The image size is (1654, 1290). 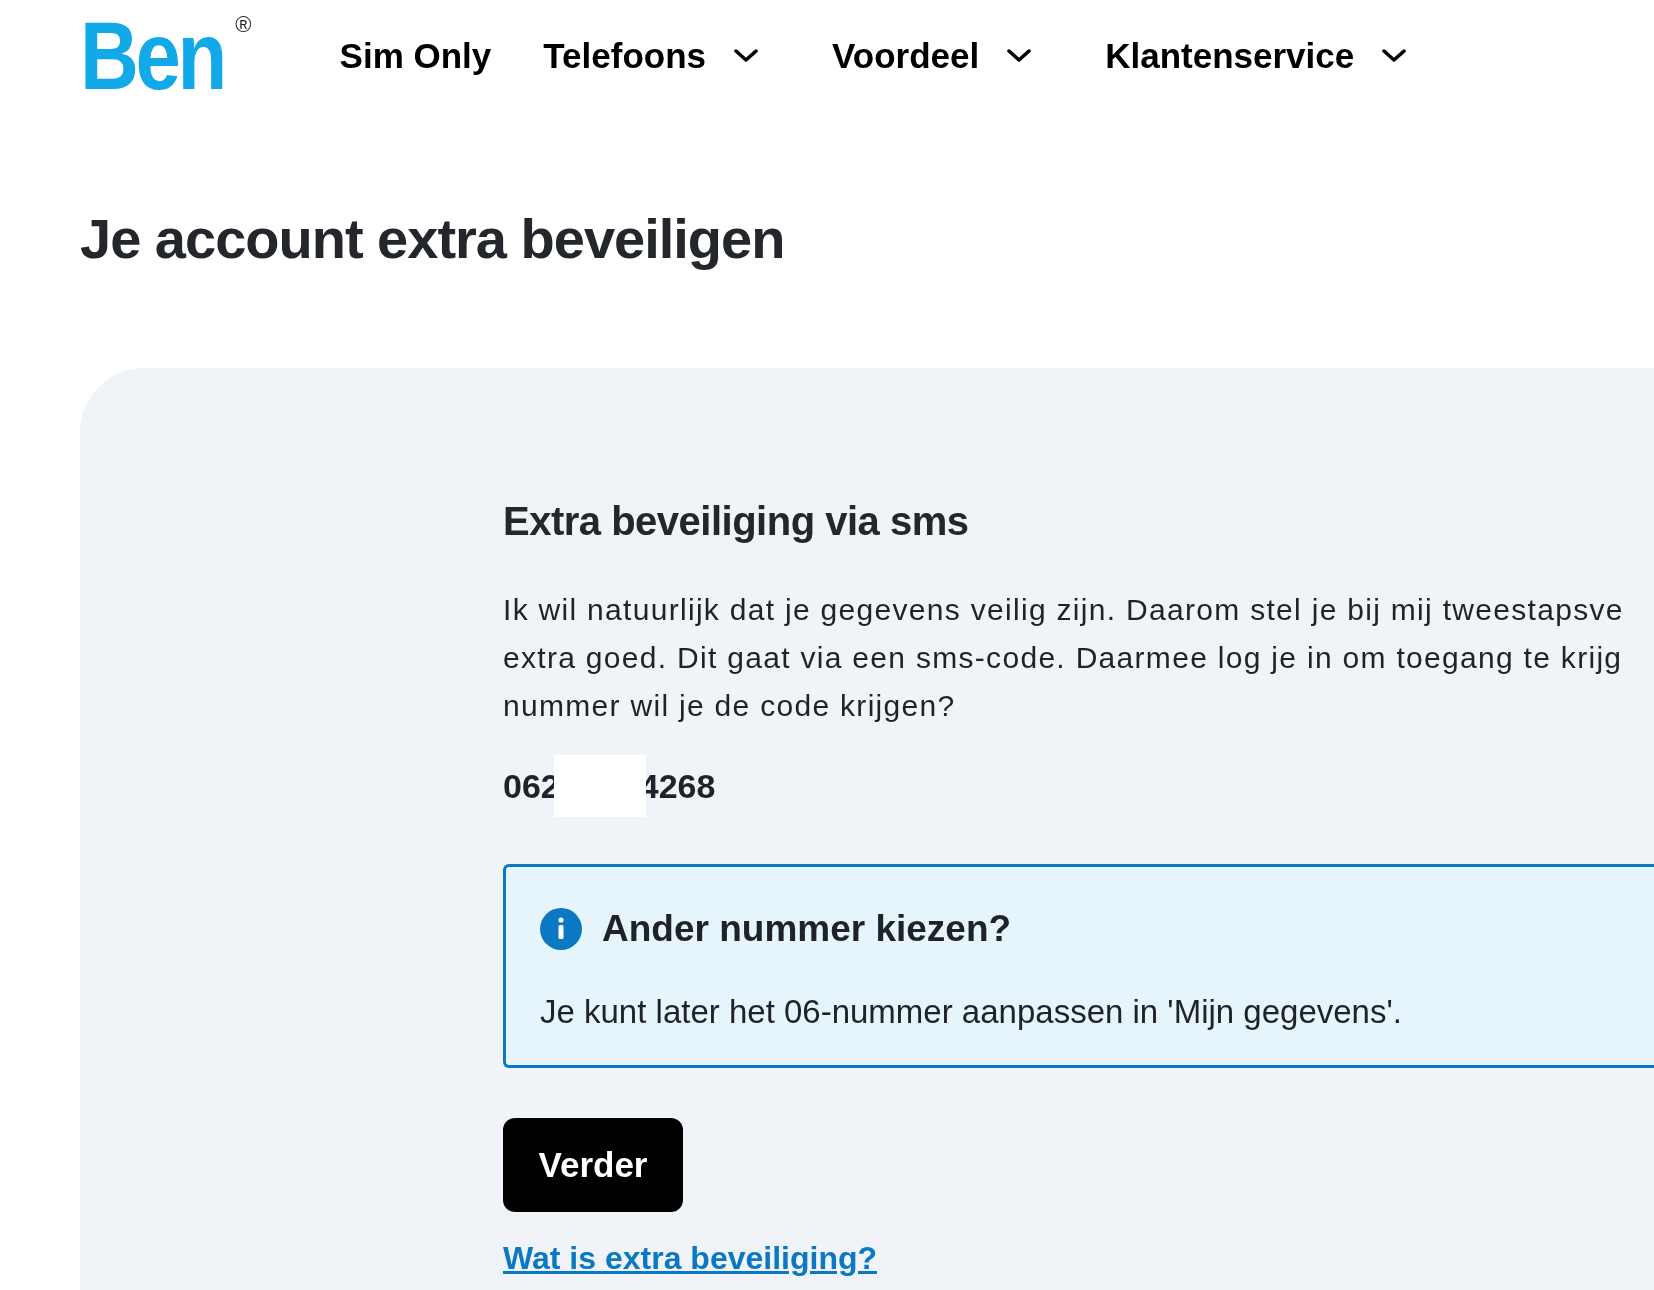 What do you see at coordinates (932, 56) in the screenshot?
I see `nav-link: Voordeel` at bounding box center [932, 56].